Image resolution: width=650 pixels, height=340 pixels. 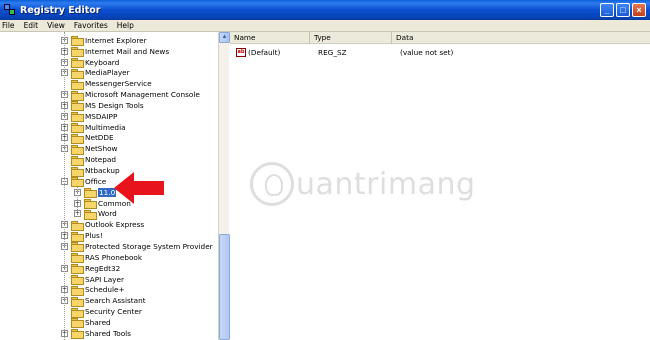 I want to click on tree-item: + Schedule+, so click(x=93, y=290).